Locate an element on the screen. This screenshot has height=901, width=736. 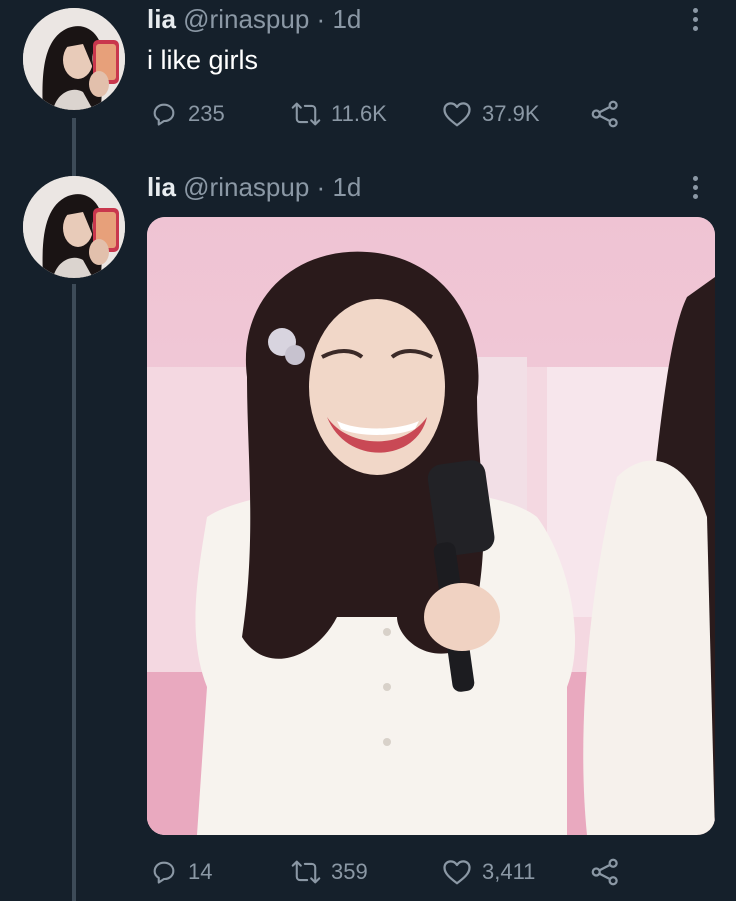
retweet-button: 11.6K is located at coordinates (339, 114).